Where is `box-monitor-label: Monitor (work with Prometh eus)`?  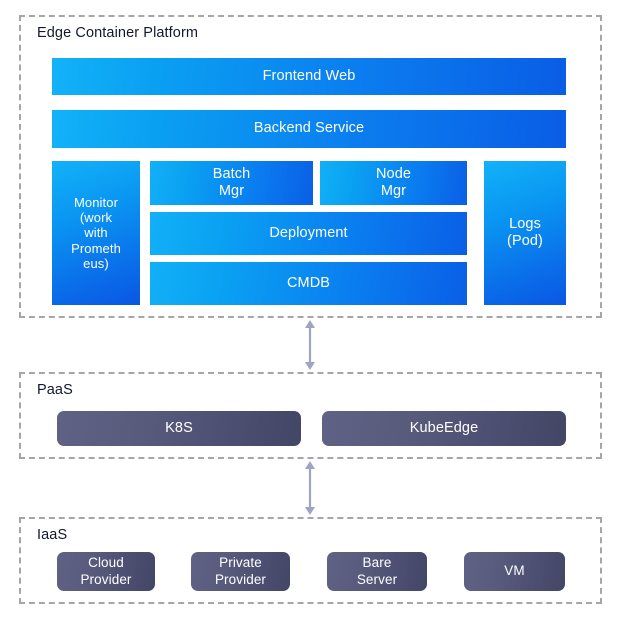 box-monitor-label: Monitor (work with Prometh eus) is located at coordinates (96, 233).